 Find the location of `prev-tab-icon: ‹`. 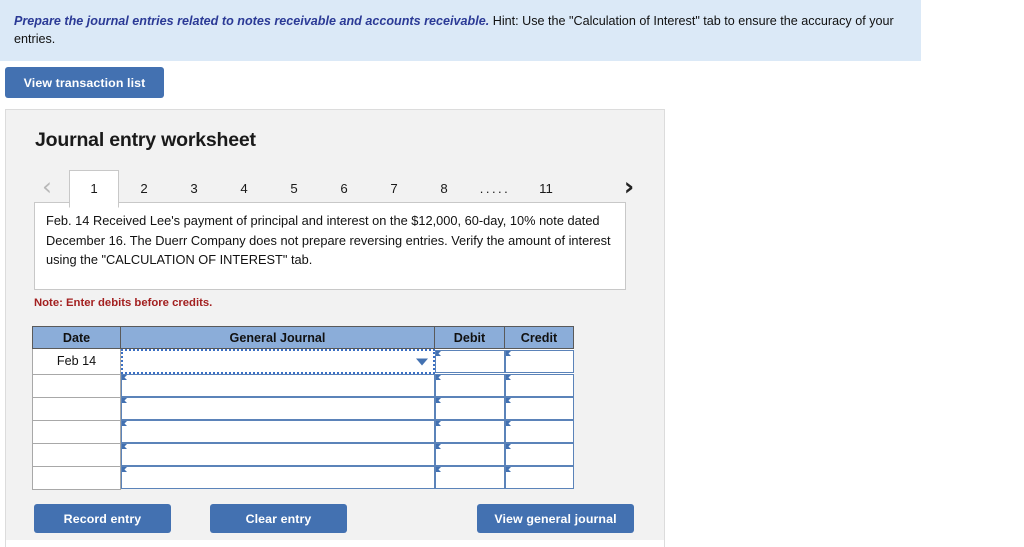

prev-tab-icon: ‹ is located at coordinates (47, 188).